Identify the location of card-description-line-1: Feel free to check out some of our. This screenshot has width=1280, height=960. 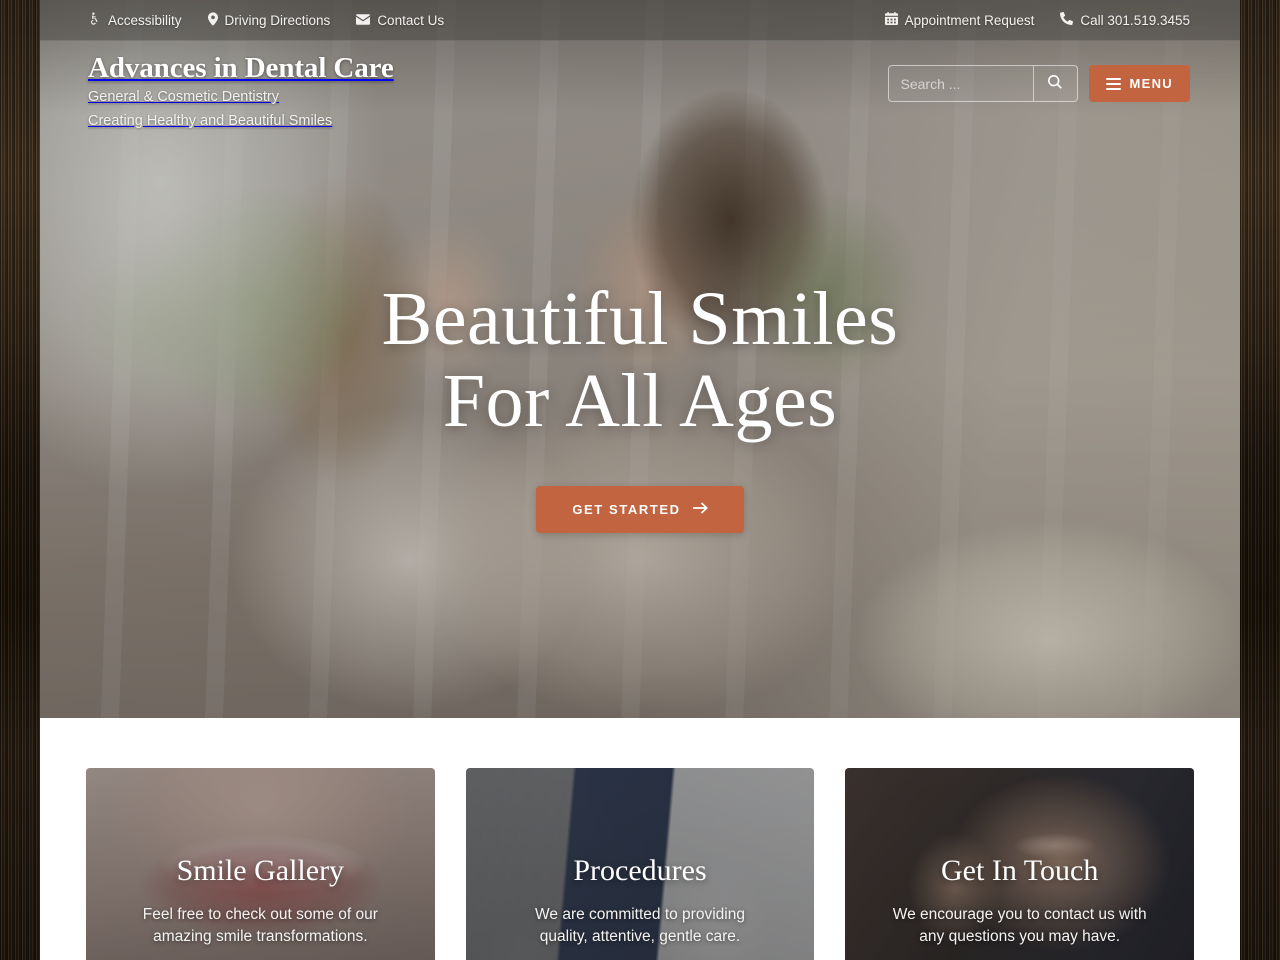
(260, 914).